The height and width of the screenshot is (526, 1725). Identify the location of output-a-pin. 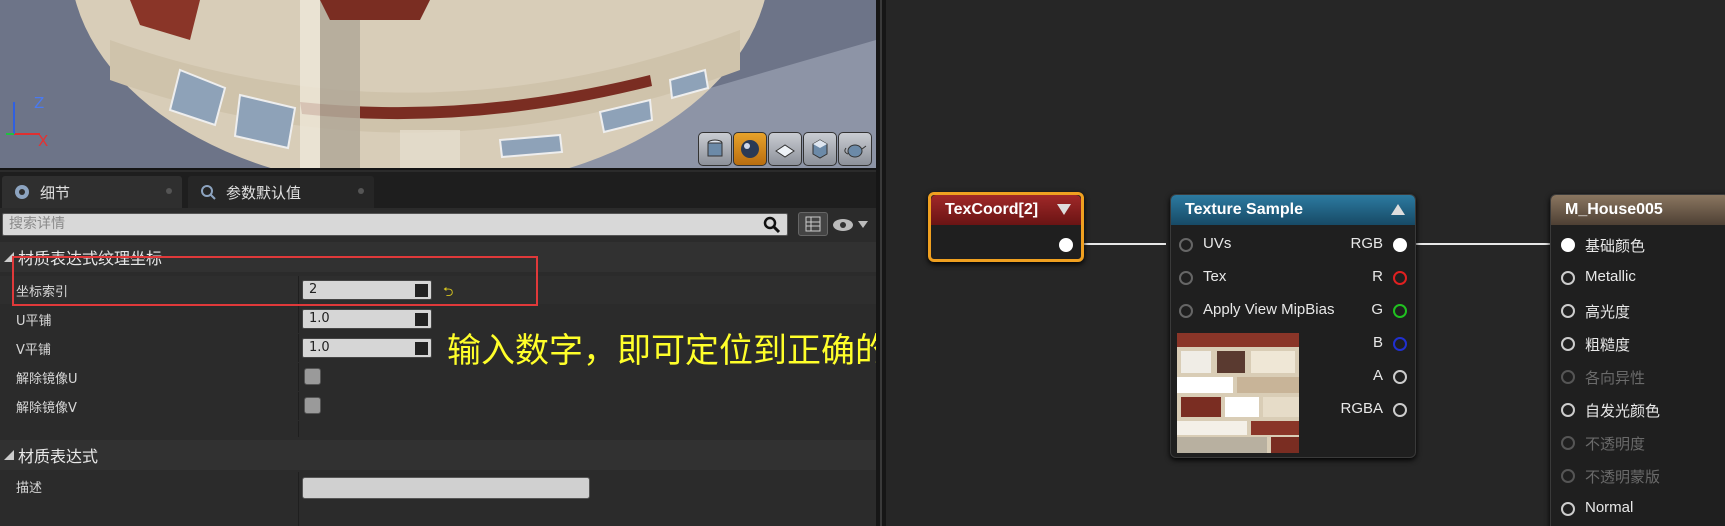
(1400, 377).